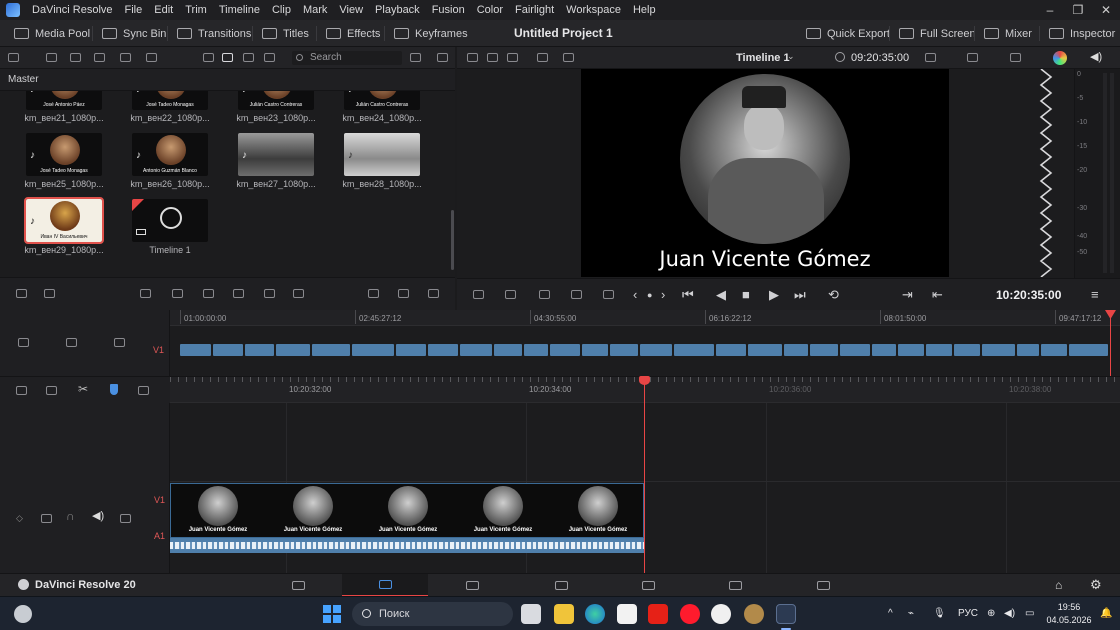 The height and width of the screenshot is (630, 1120). What do you see at coordinates (403, 293) in the screenshot?
I see `image-icon` at bounding box center [403, 293].